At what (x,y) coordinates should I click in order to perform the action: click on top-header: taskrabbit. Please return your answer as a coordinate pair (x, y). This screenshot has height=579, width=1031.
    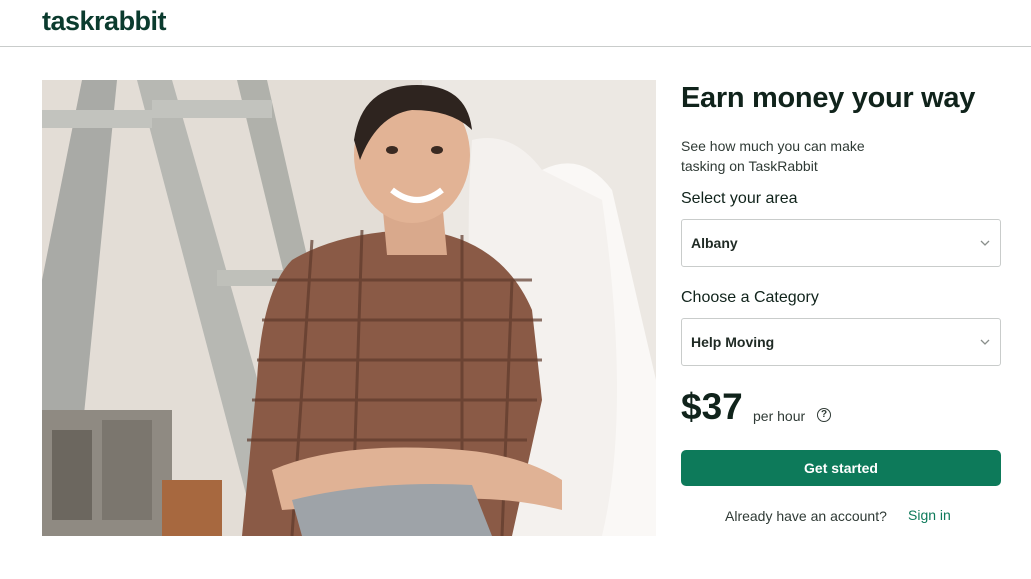
    Looking at the image, I should click on (515, 23).